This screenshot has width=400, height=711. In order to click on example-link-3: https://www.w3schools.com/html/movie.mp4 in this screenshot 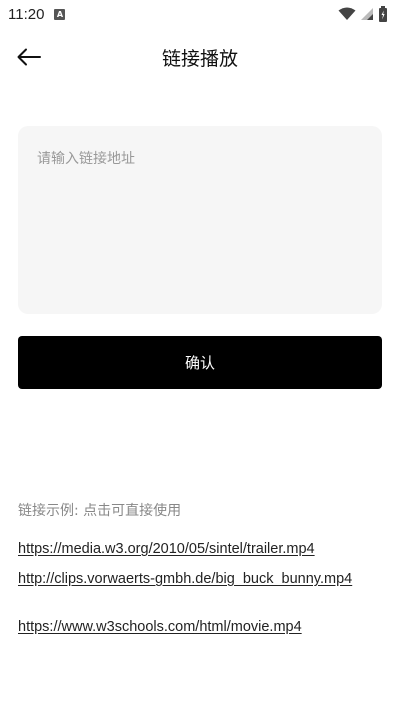, I will do `click(190, 627)`.